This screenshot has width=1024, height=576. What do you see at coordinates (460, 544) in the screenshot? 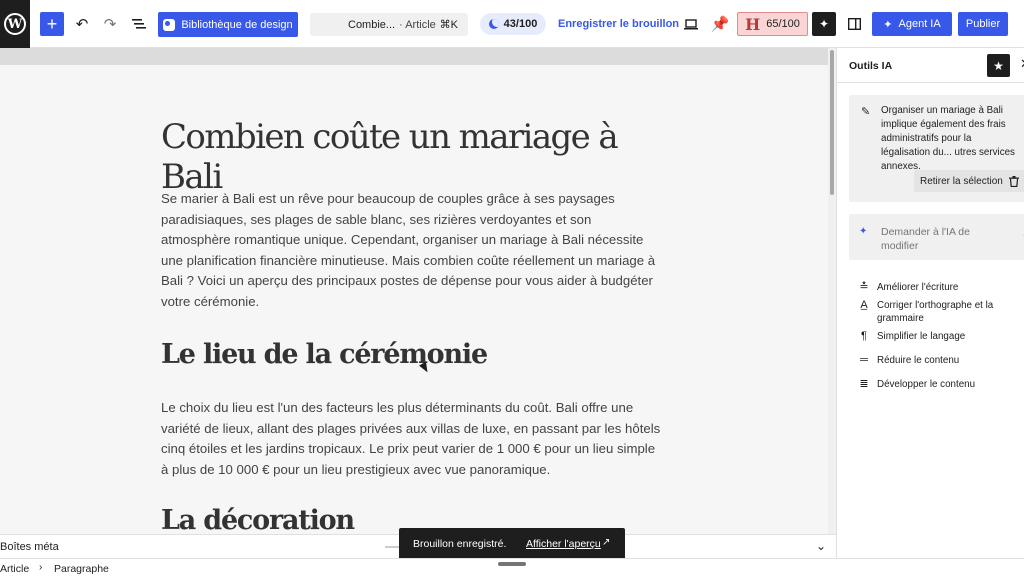
I see `snackbar-message: Brouillon enregistré.` at bounding box center [460, 544].